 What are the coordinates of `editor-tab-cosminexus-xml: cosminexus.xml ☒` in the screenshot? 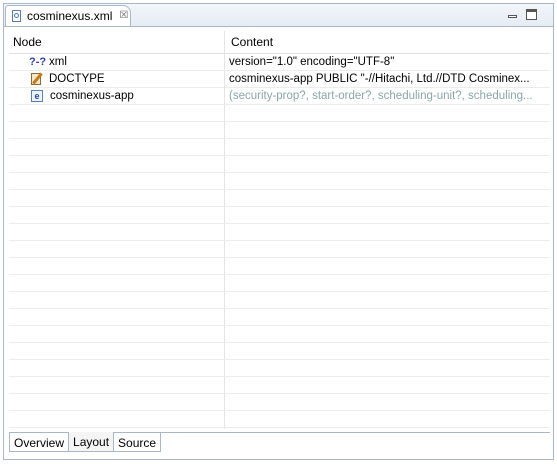 It's located at (68, 15).